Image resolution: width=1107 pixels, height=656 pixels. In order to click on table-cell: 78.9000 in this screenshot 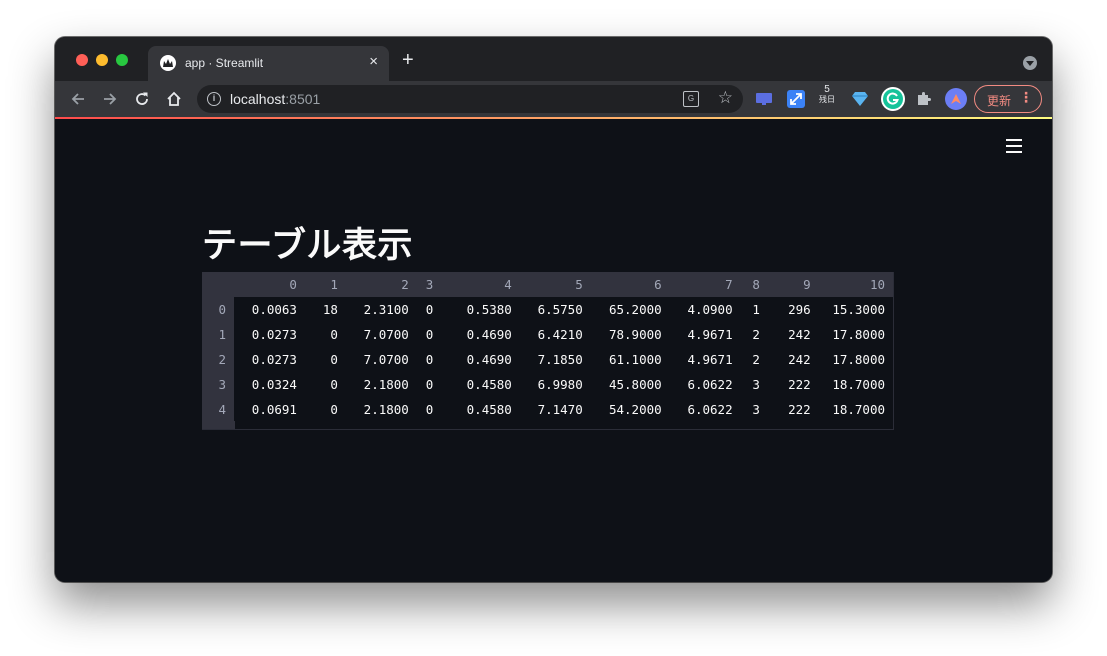, I will do `click(630, 334)`.